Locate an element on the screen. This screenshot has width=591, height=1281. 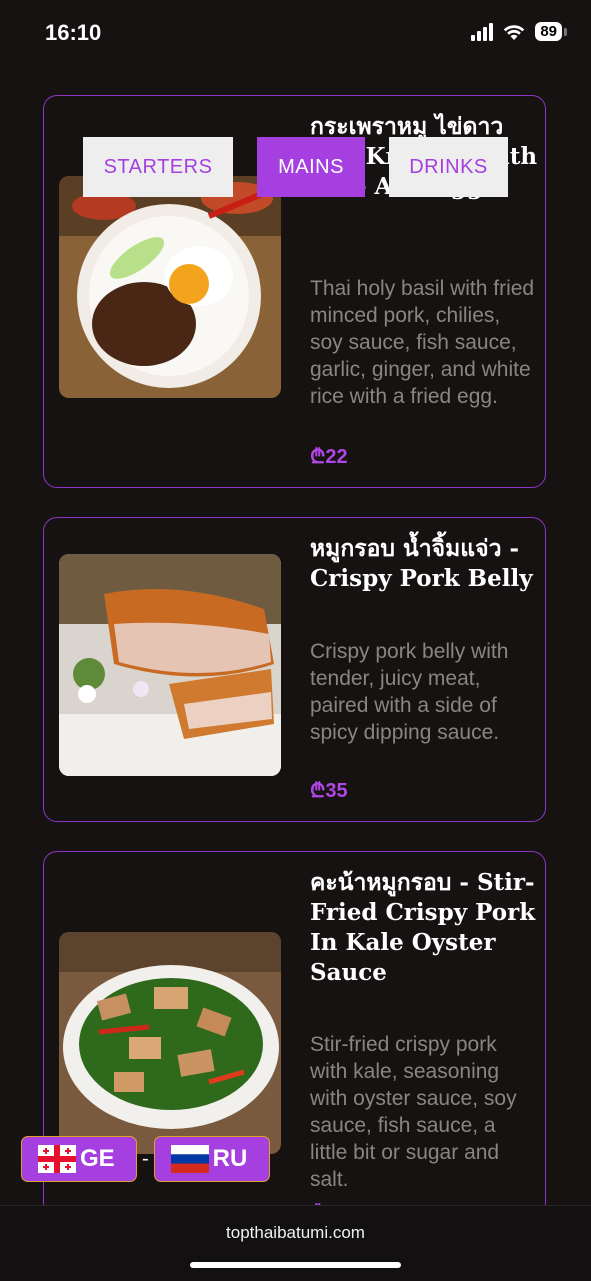
browser-bottom-bar: topthaibatumi.com is located at coordinates (295, 1243).